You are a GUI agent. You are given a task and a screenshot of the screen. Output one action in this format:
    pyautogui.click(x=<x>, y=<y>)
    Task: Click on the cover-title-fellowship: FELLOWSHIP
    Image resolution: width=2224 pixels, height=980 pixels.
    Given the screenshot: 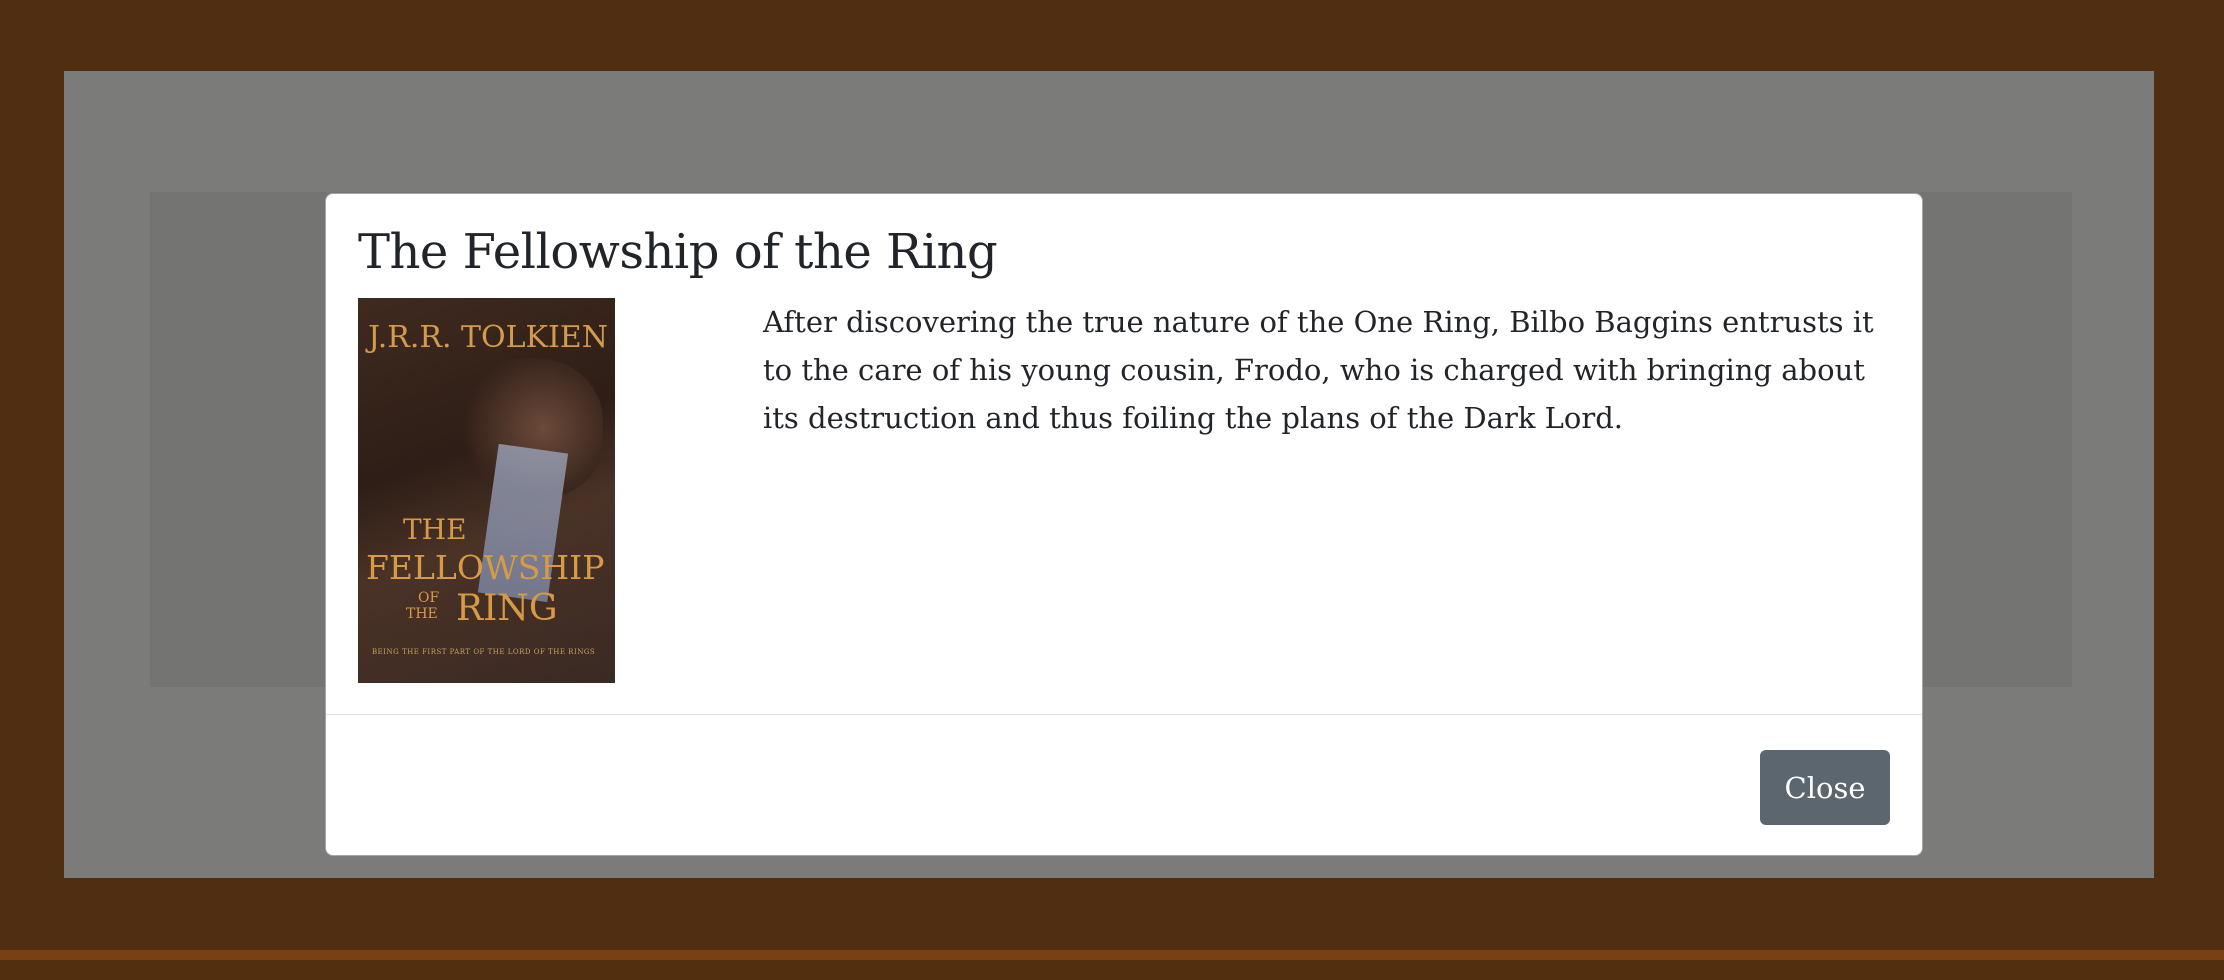 What is the action you would take?
    pyautogui.click(x=485, y=567)
    